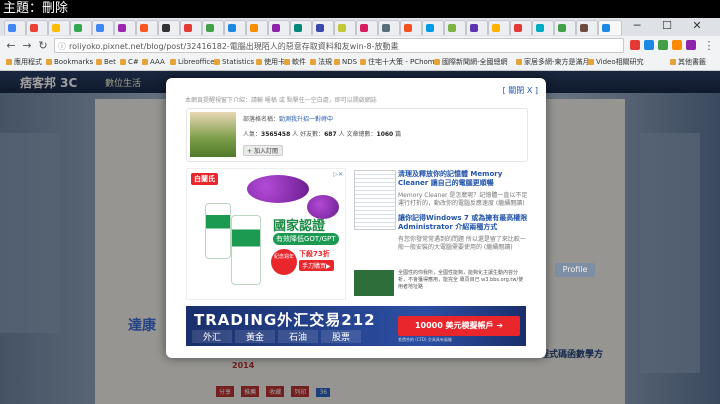 This screenshot has height=404, width=720. Describe the element at coordinates (306, 119) in the screenshot. I see `blog-name-link: 勁測我升招一對峙中` at that location.